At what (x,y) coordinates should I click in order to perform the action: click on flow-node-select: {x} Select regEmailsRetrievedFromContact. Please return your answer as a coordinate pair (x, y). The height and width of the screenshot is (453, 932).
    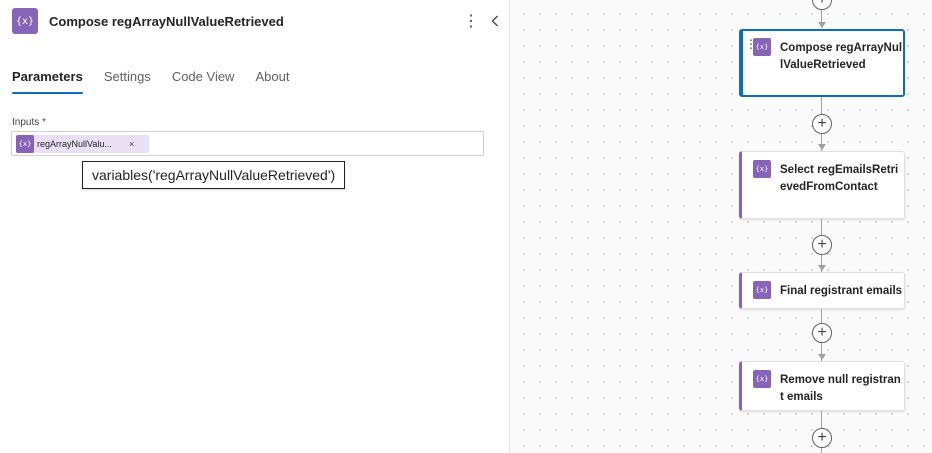
    Looking at the image, I should click on (822, 185).